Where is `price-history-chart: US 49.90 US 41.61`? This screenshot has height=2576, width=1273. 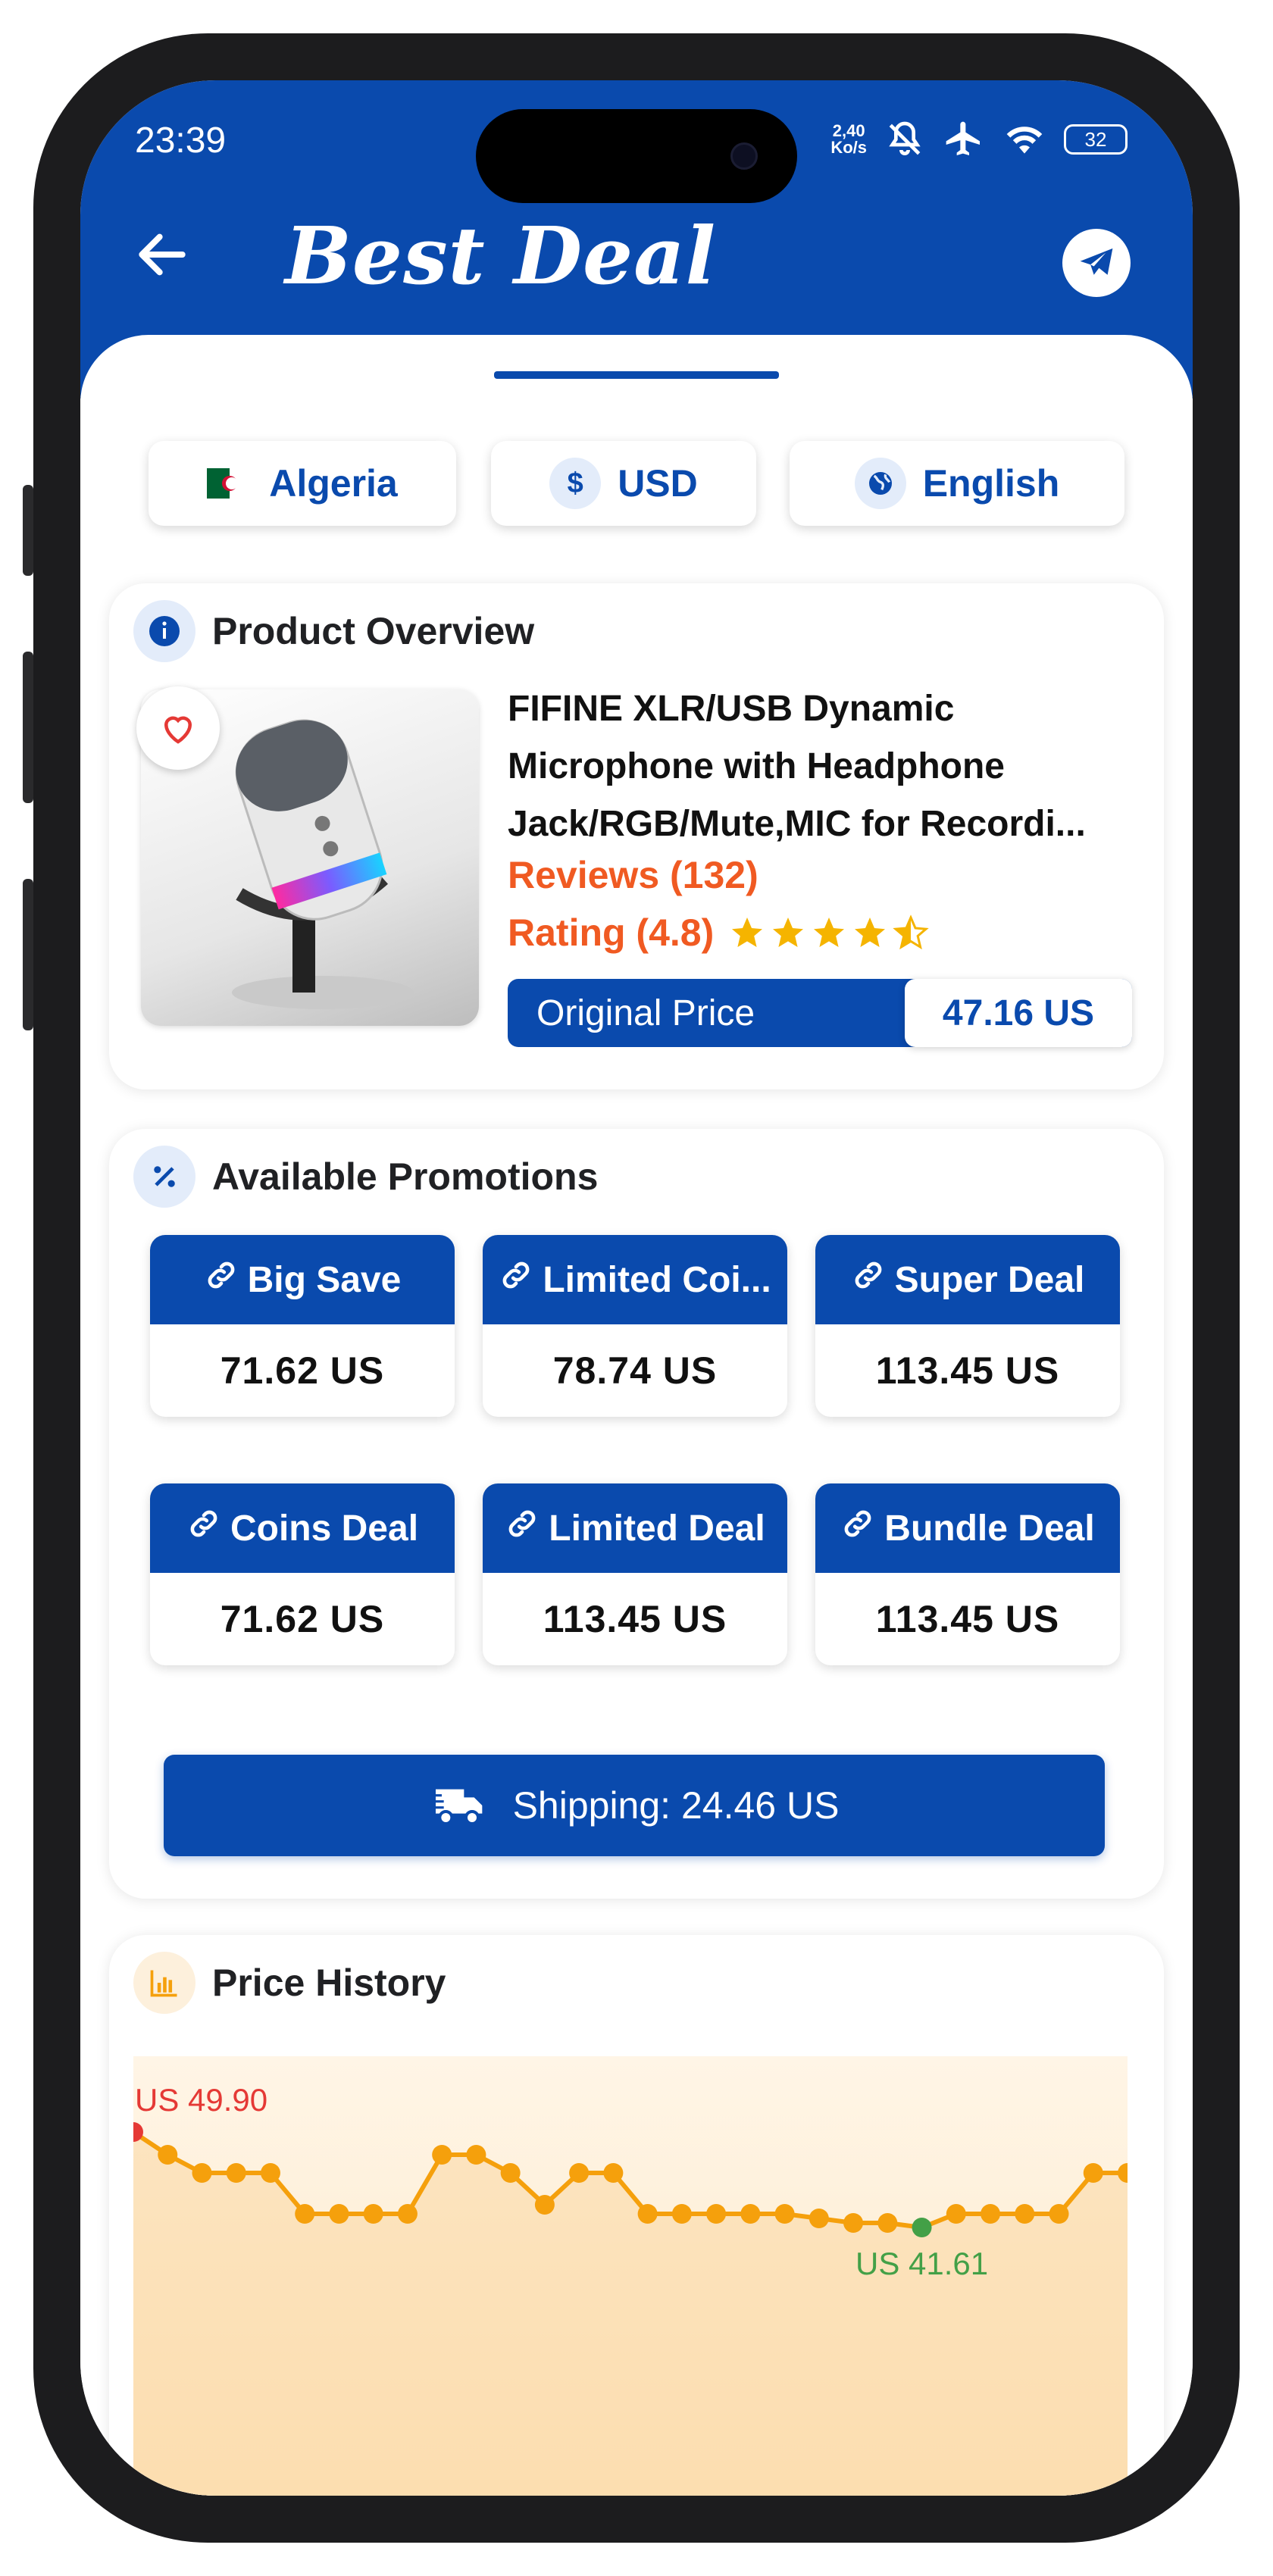 price-history-chart: US 49.90 US 41.61 is located at coordinates (630, 2276).